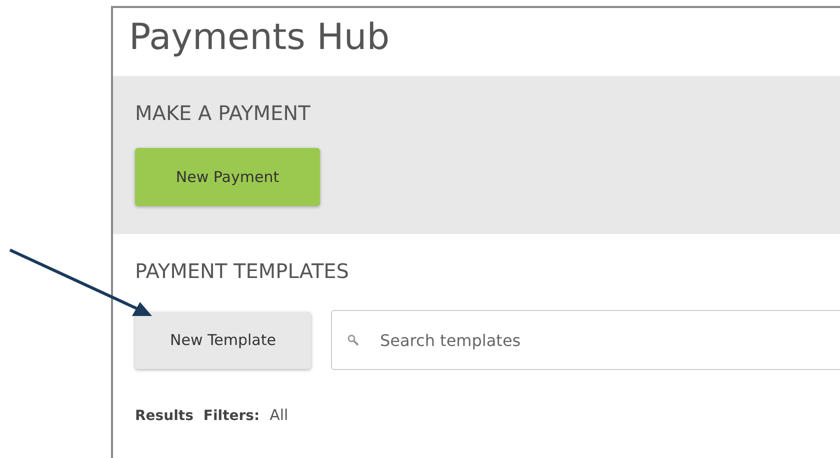  What do you see at coordinates (279, 415) in the screenshot?
I see `filter-value: All` at bounding box center [279, 415].